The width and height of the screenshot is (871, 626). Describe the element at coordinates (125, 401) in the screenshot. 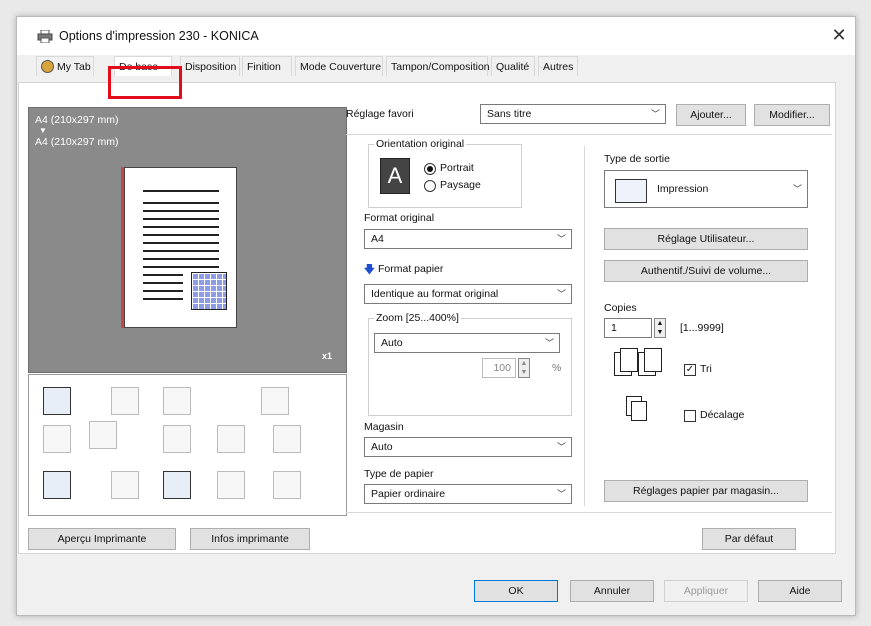

I see `centering-icon` at that location.